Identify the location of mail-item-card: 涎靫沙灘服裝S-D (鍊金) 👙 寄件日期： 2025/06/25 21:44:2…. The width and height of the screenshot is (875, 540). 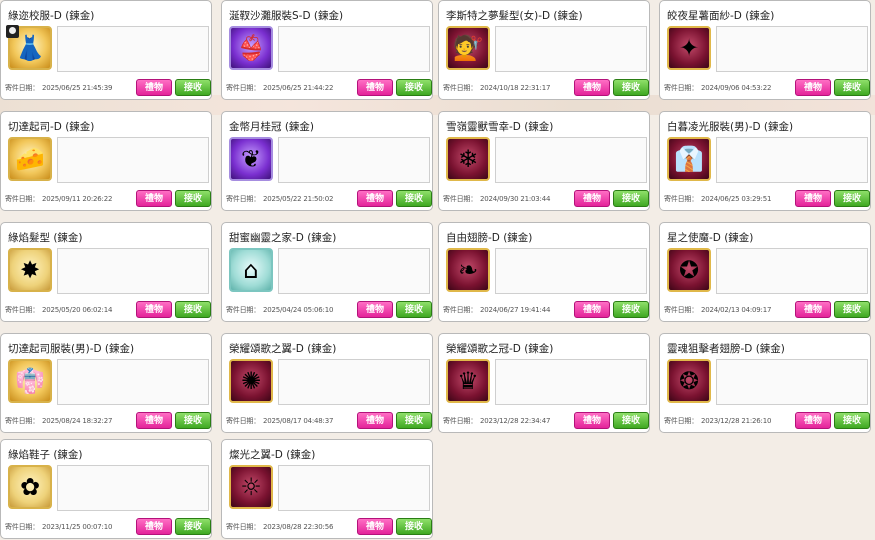
(327, 50).